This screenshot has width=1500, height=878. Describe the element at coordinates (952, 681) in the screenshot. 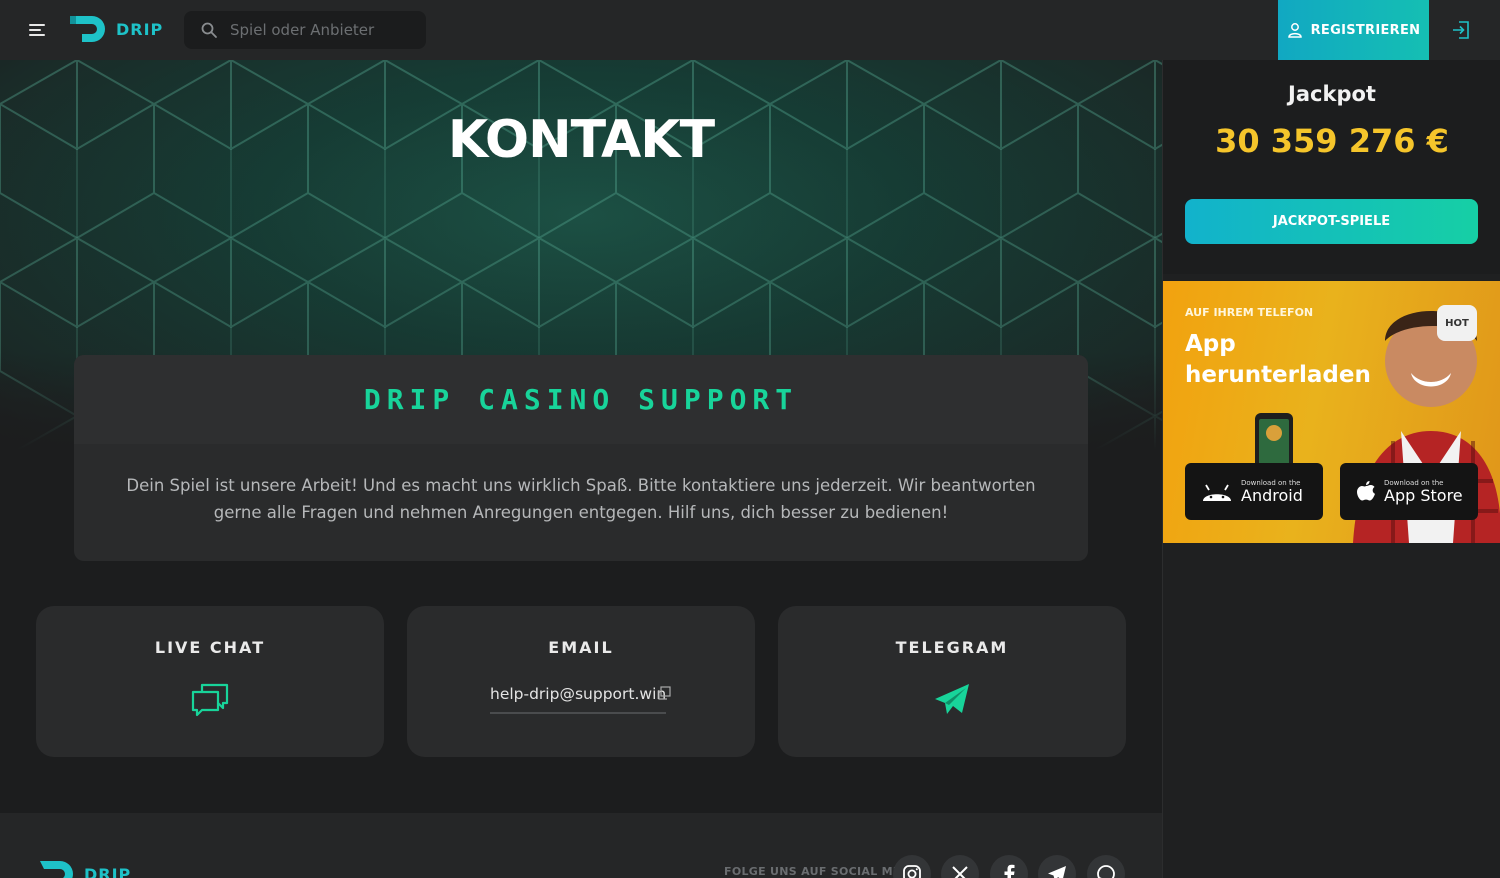

I see `telegram-card: TELEGRAM` at that location.